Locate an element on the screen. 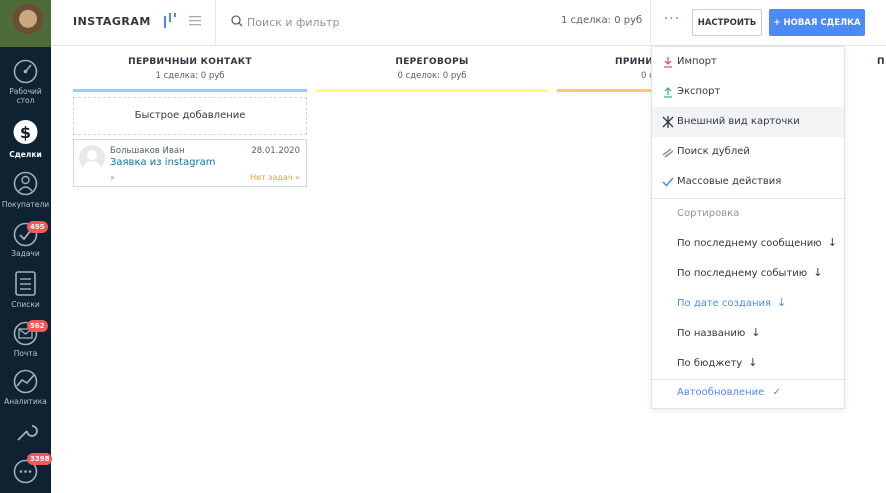 This screenshot has width=886, height=493. menu-item-label: Внешний вид карточки is located at coordinates (738, 121).